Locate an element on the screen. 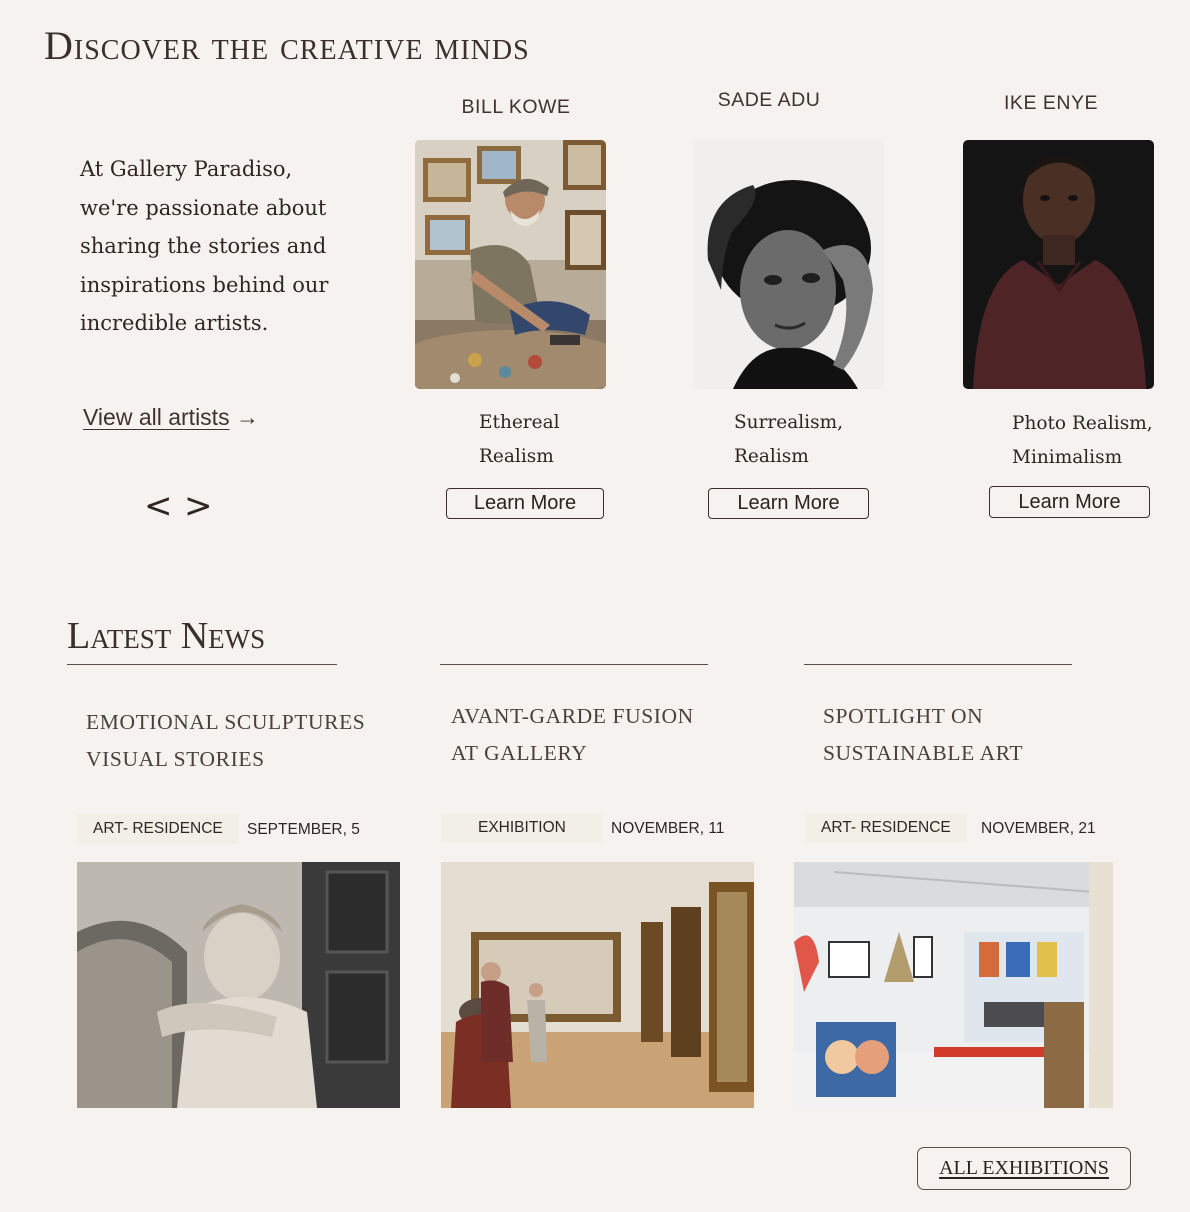  news-date: SEPTEMBER, 5 is located at coordinates (303, 829).